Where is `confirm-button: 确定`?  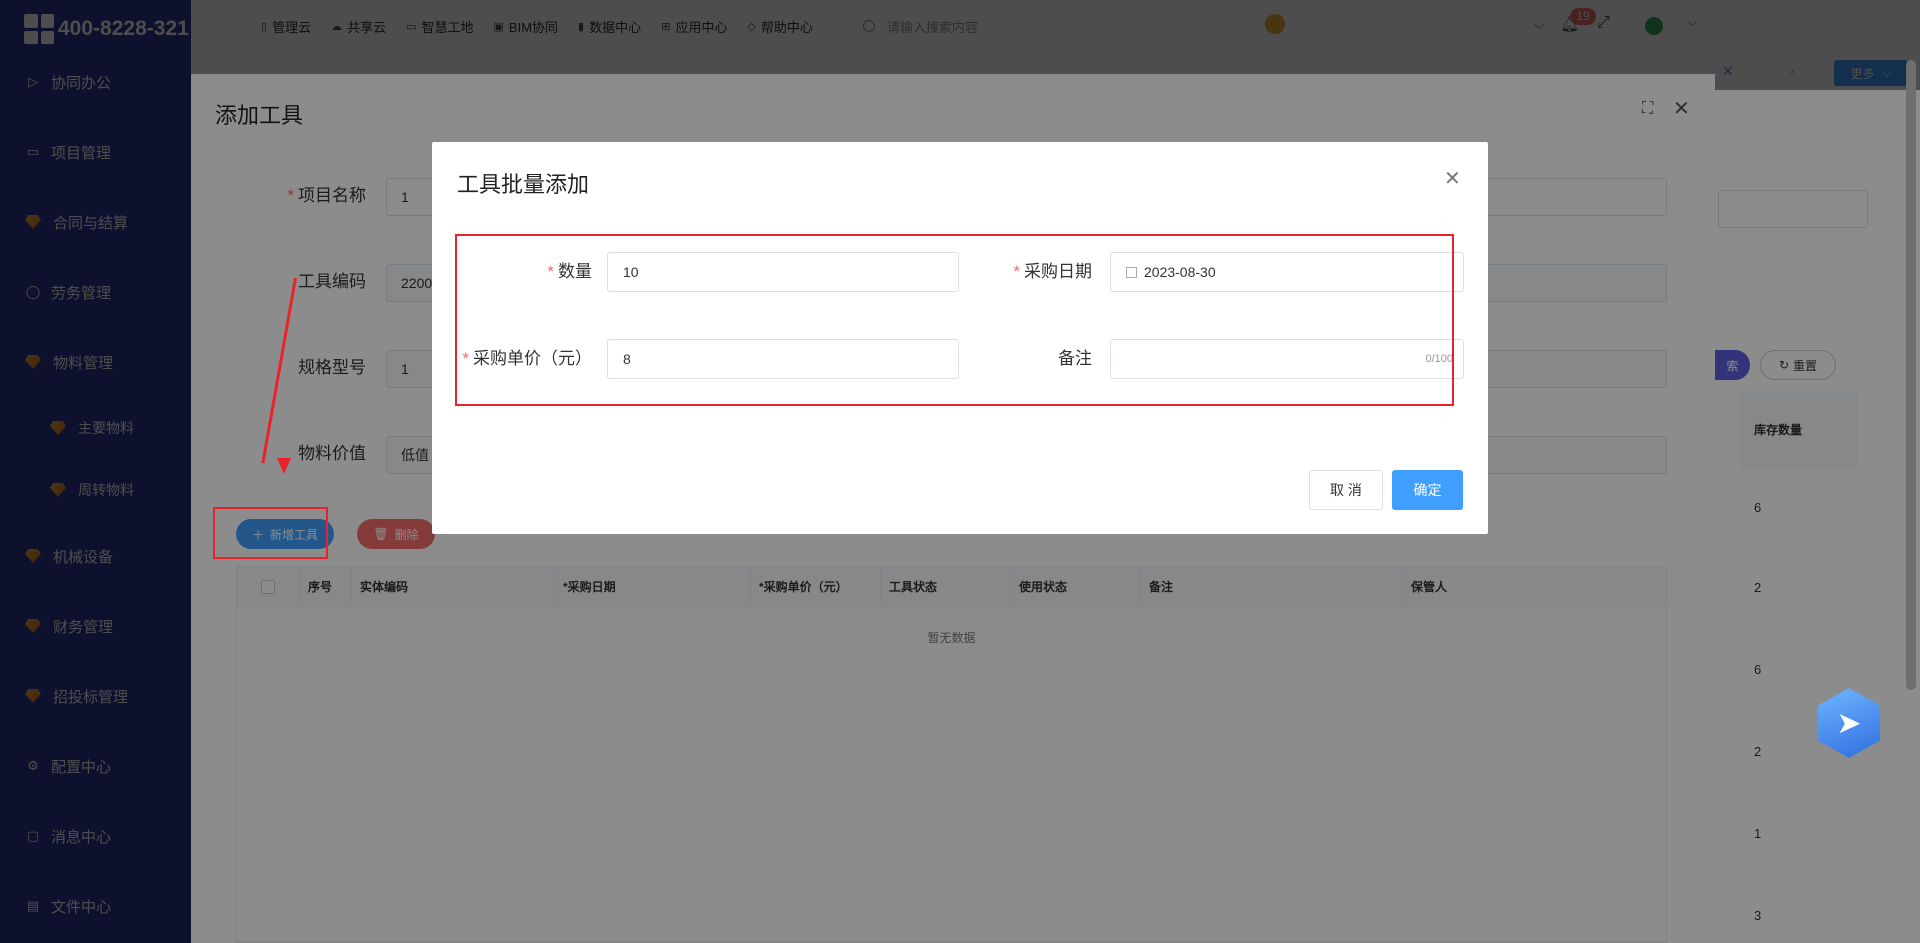 confirm-button: 确定 is located at coordinates (1427, 490).